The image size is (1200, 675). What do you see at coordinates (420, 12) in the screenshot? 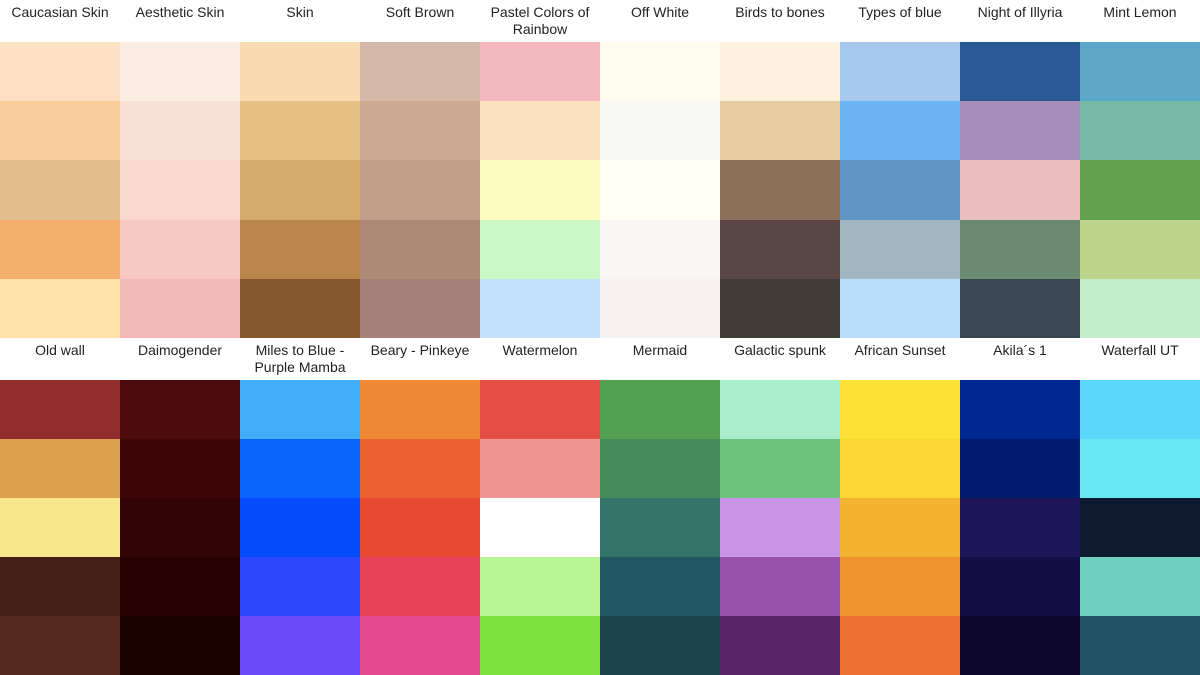
I see `palette-title: Soft Brown` at bounding box center [420, 12].